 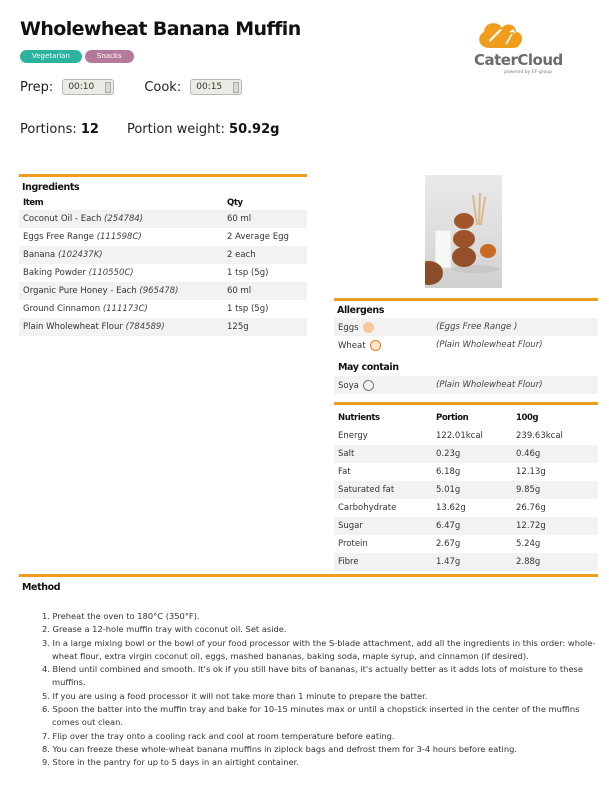 What do you see at coordinates (265, 219) in the screenshot?
I see `ingredient-qty: 60 ml` at bounding box center [265, 219].